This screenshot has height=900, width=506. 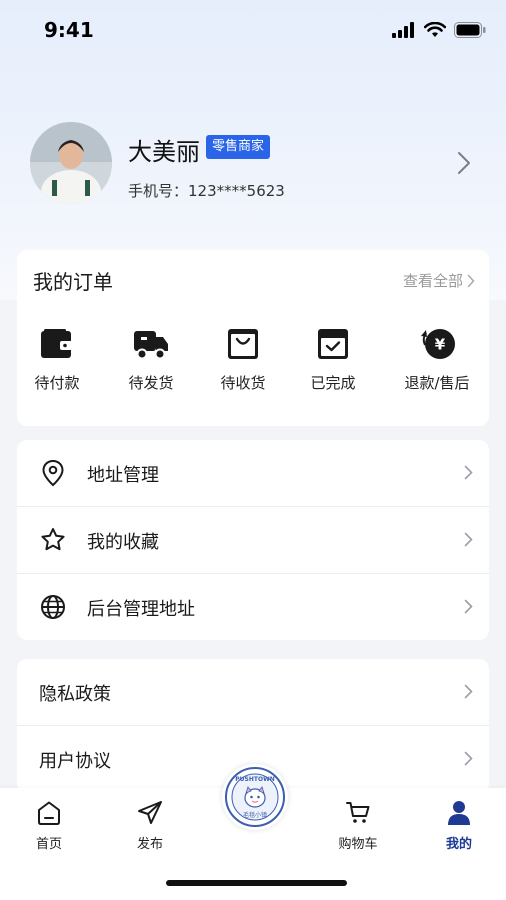 I want to click on view-all-label: 查看全部, so click(x=432, y=281).